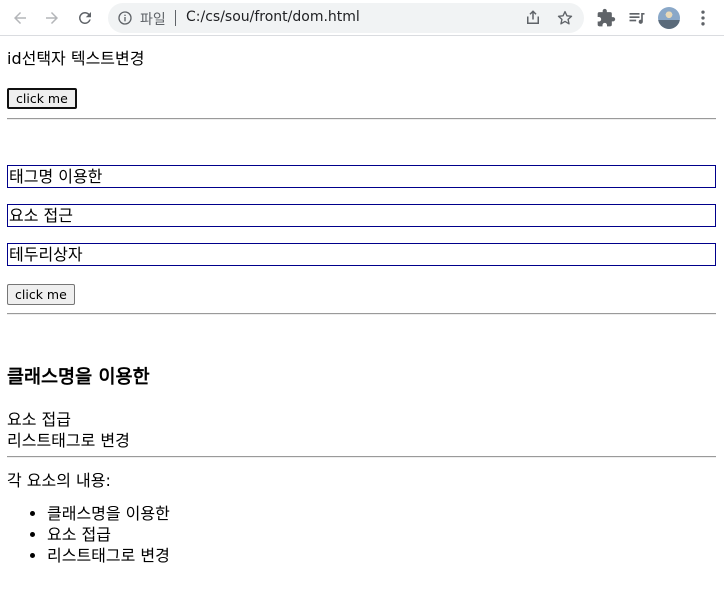 The width and height of the screenshot is (724, 604). I want to click on reload-button, so click(85, 18).